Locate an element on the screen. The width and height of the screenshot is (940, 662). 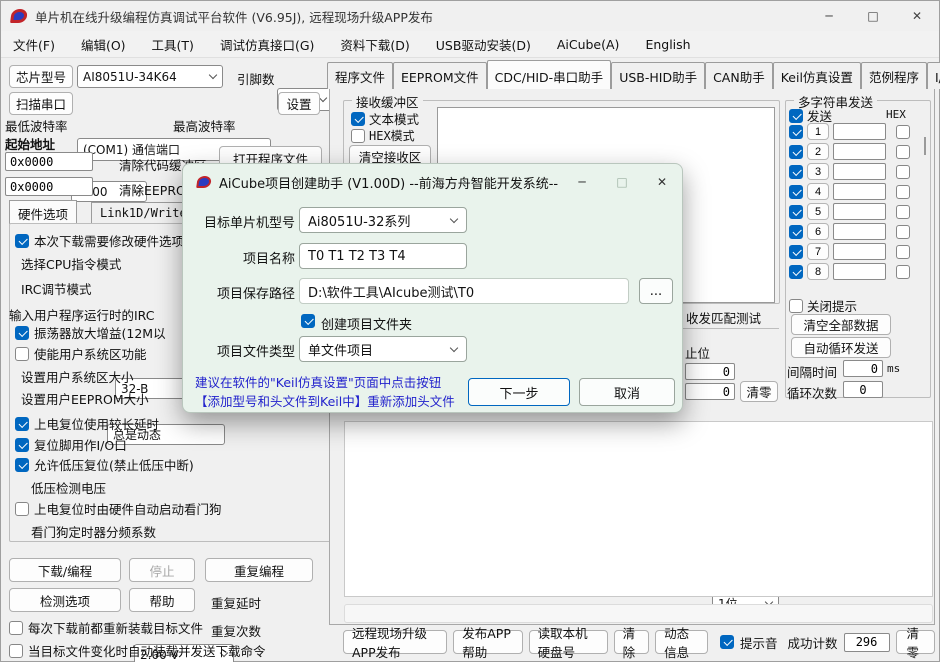
dialog-close-button: ✕ is located at coordinates (662, 182).